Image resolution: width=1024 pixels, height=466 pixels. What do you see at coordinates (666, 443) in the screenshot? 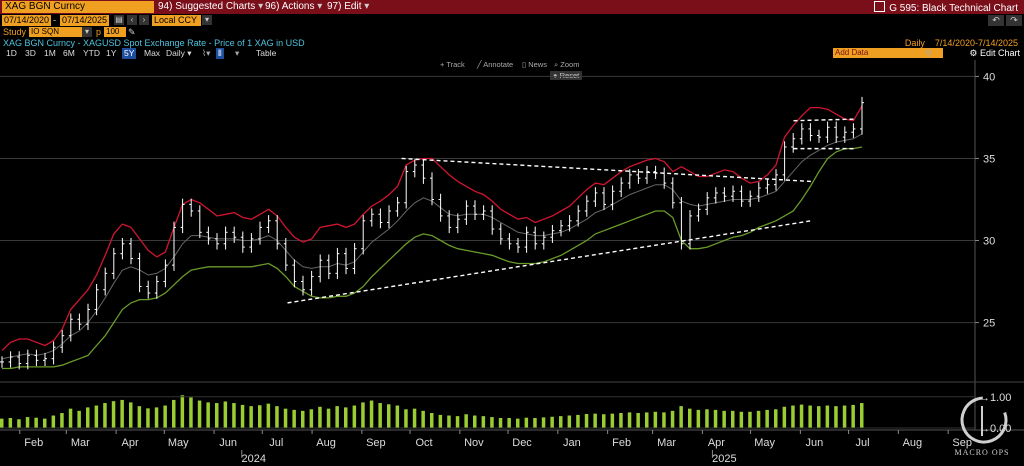
I see `x-tick-label: Mar` at bounding box center [666, 443].